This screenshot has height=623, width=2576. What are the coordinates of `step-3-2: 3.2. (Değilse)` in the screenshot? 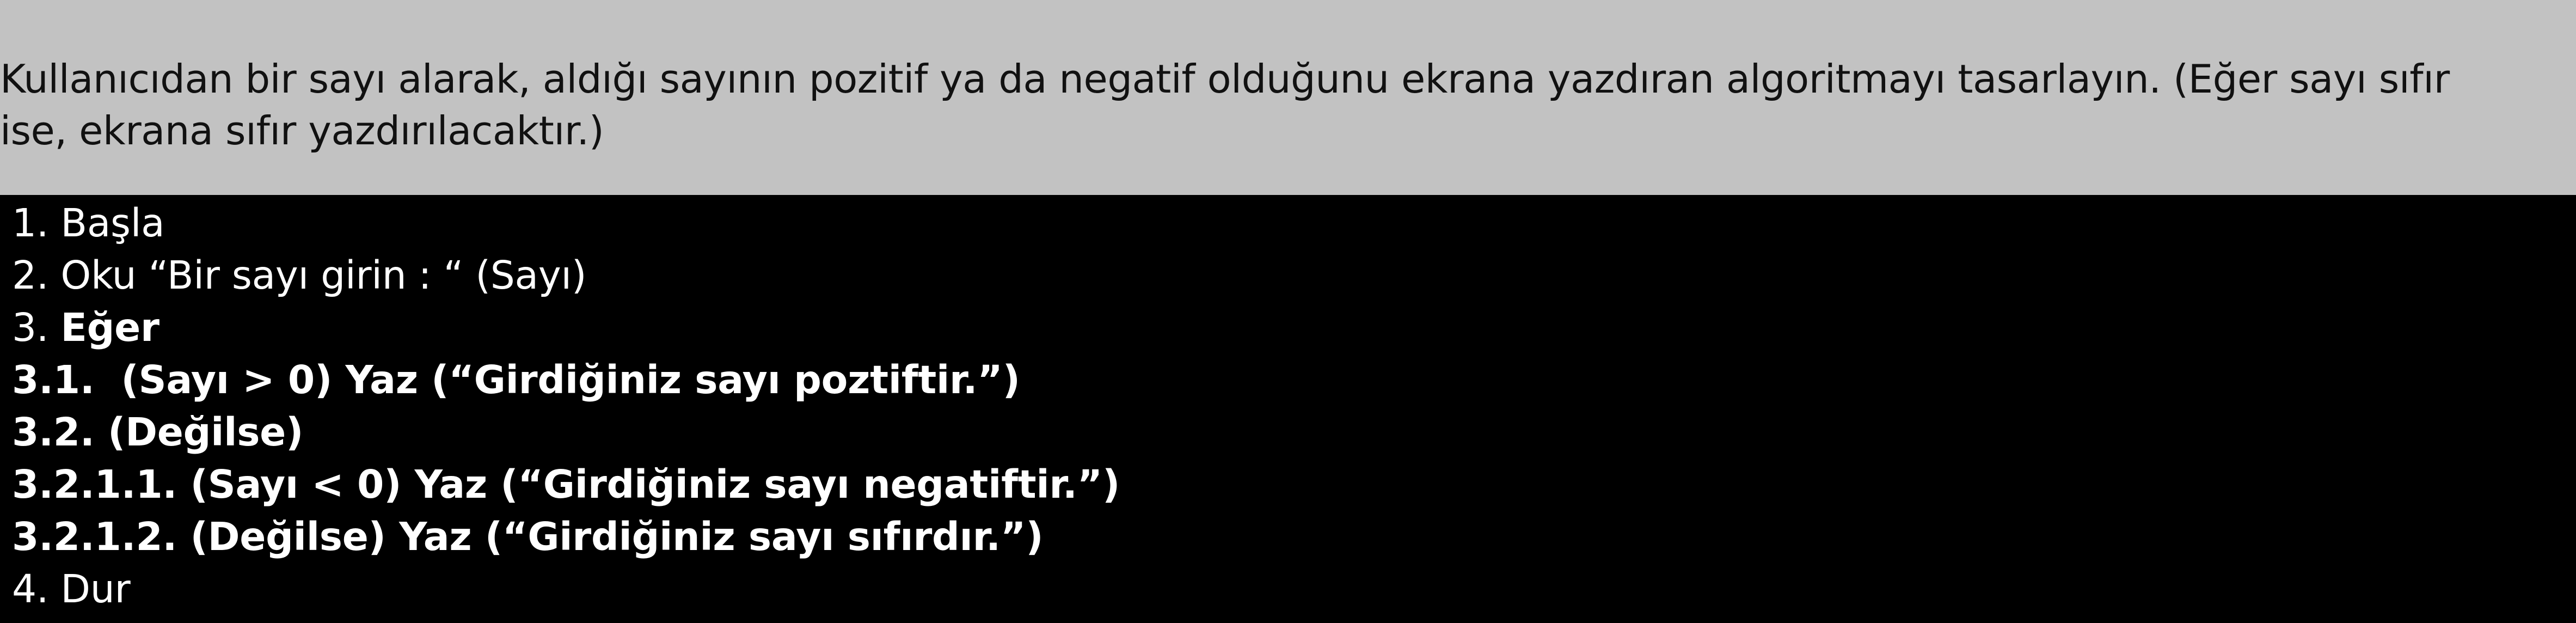 It's located at (158, 432).